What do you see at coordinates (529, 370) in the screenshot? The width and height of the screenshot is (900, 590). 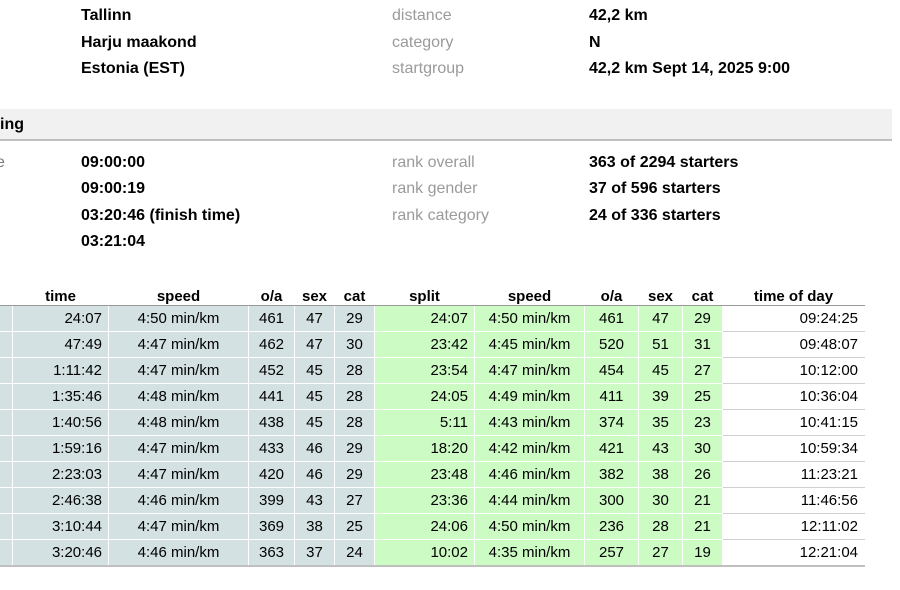 I see `cell-split-speed: 4:47 min/km` at bounding box center [529, 370].